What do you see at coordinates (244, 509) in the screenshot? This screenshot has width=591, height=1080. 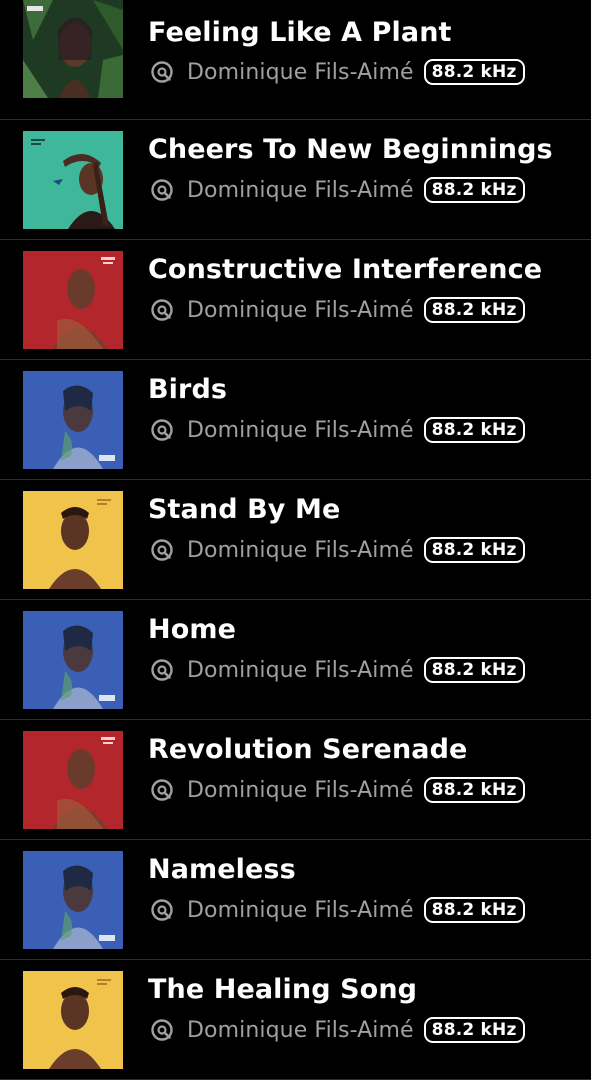 I see `track-title: Stand By Me` at bounding box center [244, 509].